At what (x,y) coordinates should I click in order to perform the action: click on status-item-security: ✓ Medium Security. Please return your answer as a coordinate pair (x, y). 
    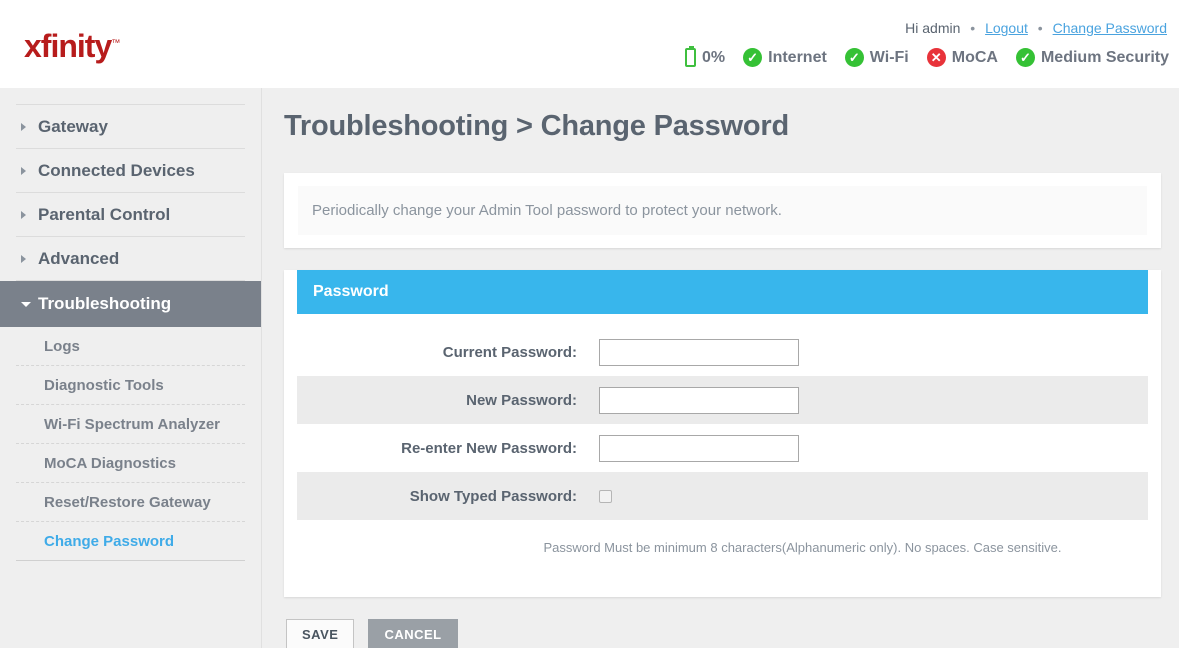
    Looking at the image, I should click on (1092, 57).